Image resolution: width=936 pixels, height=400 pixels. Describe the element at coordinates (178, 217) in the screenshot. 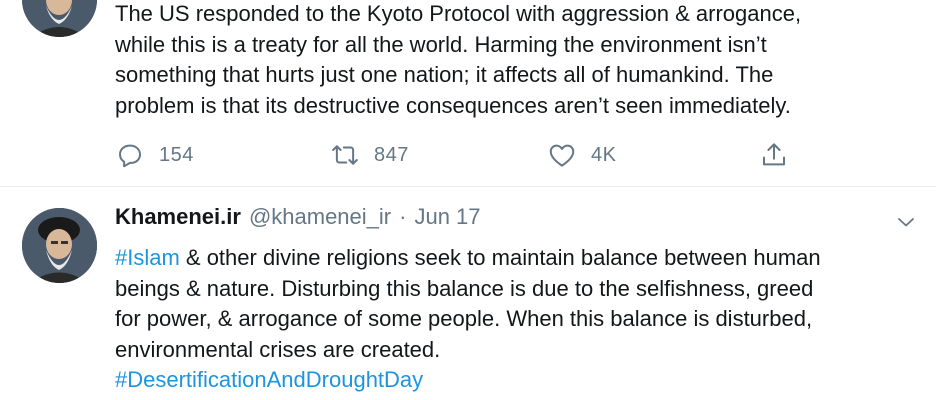

I see `author-name: Khamenei.ir` at that location.